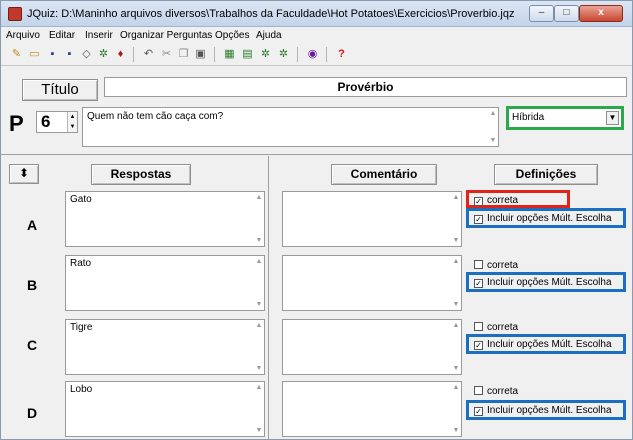  Describe the element at coordinates (247, 54) in the screenshot. I see `web-page-icon: ▤` at that location.